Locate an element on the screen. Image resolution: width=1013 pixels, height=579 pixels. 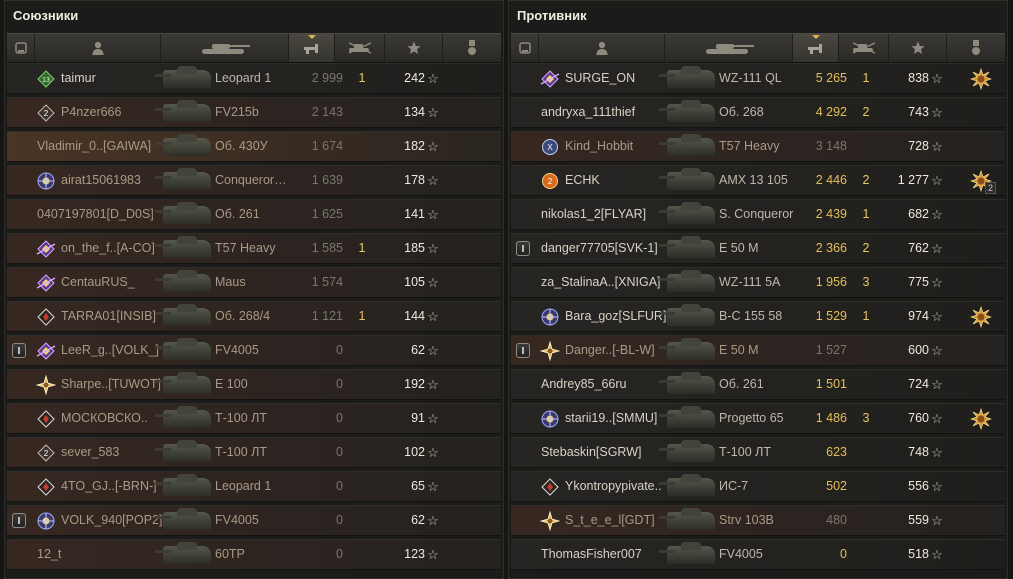
points-value: 682 is located at coordinates (918, 214).